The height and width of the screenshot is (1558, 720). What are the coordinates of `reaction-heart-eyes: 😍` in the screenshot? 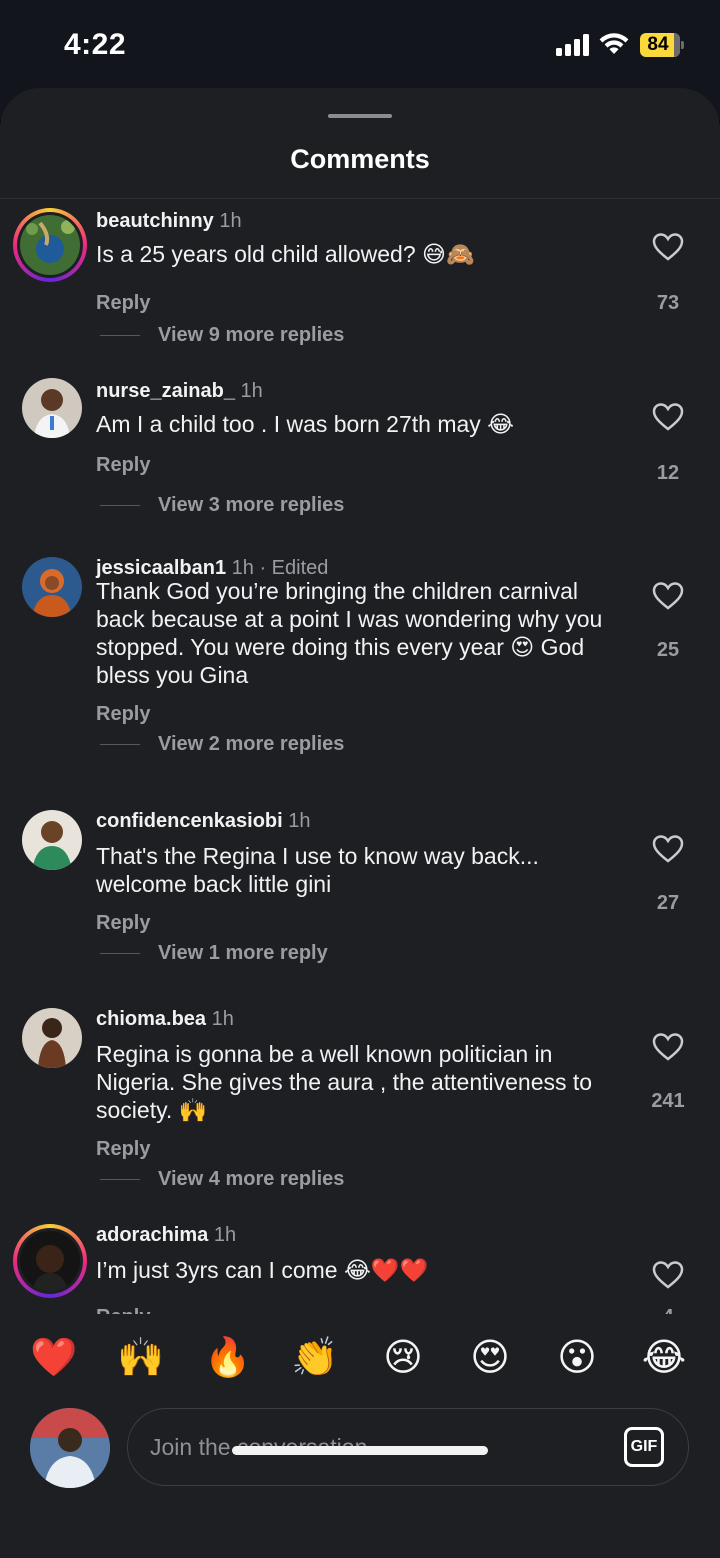 It's located at (490, 1358).